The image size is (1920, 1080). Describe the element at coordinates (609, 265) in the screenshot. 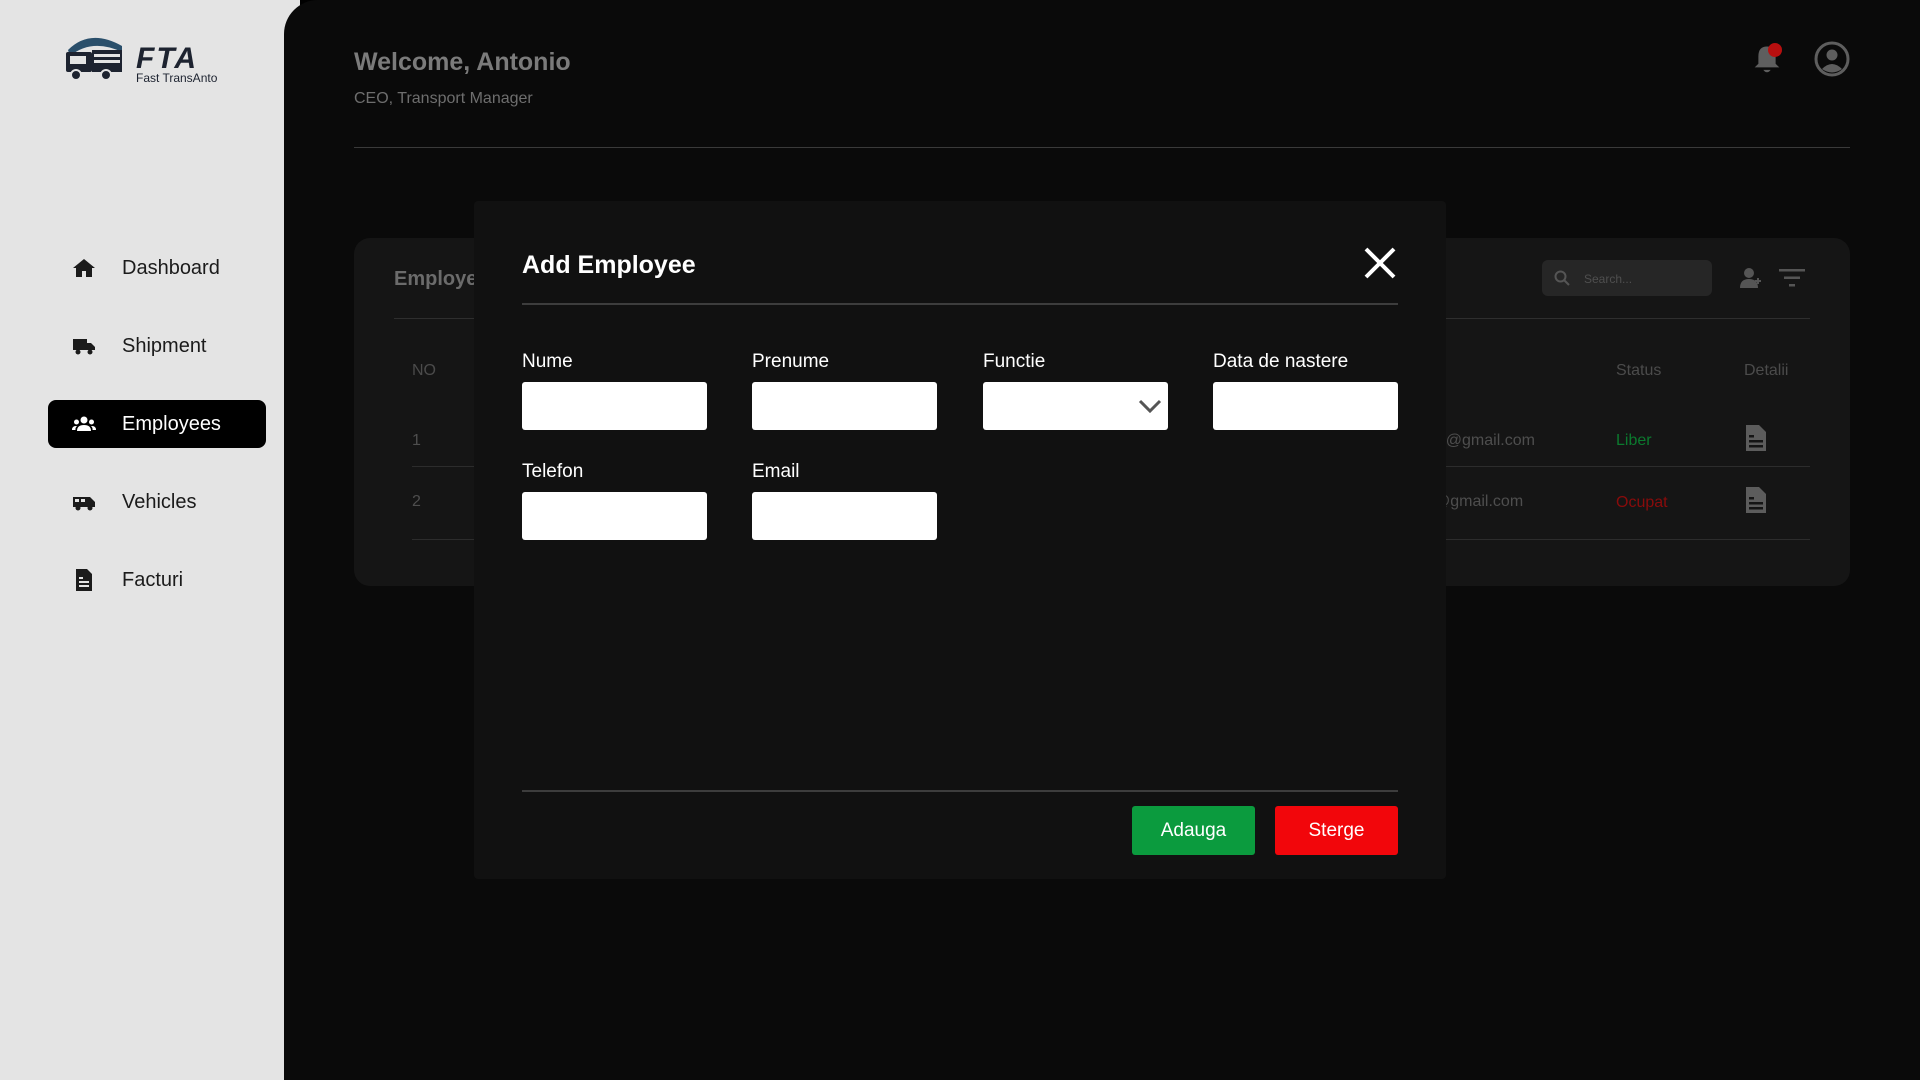

I see `modal-title: Add Employee` at that location.